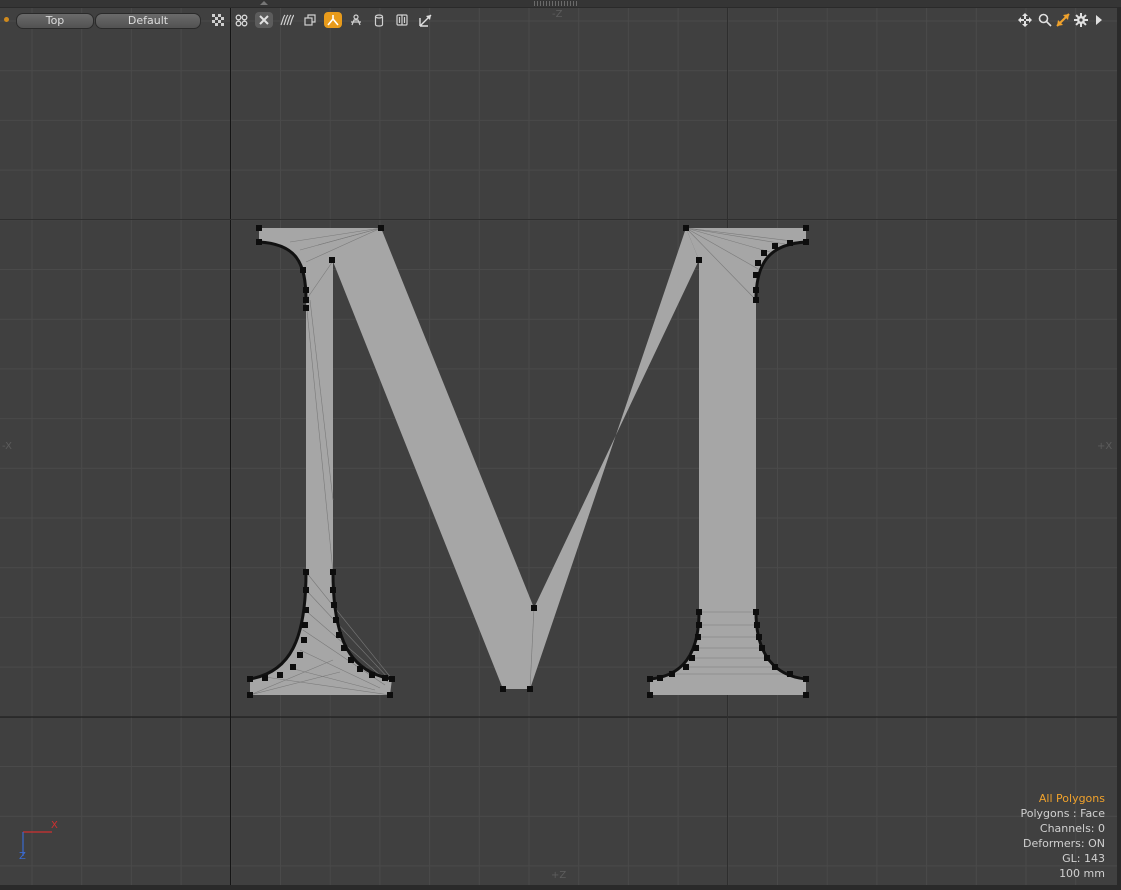 This screenshot has height=890, width=1121. What do you see at coordinates (1064, 843) in the screenshot?
I see `deformers-text: Deformers: ON` at bounding box center [1064, 843].